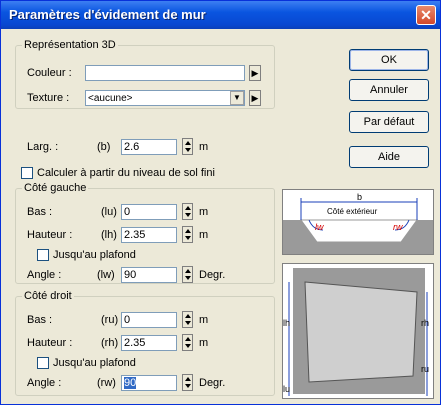 Image resolution: width=441 pixels, height=405 pixels. What do you see at coordinates (187, 234) in the screenshot?
I see `left-height-spinner` at bounding box center [187, 234].